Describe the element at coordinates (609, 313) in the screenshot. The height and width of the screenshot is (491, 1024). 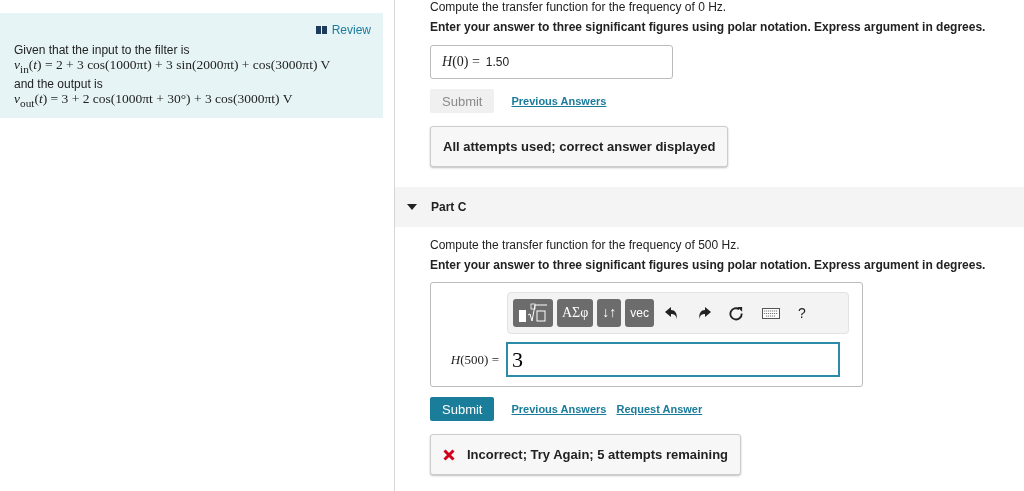
I see `symbol-button: ↓↑` at that location.